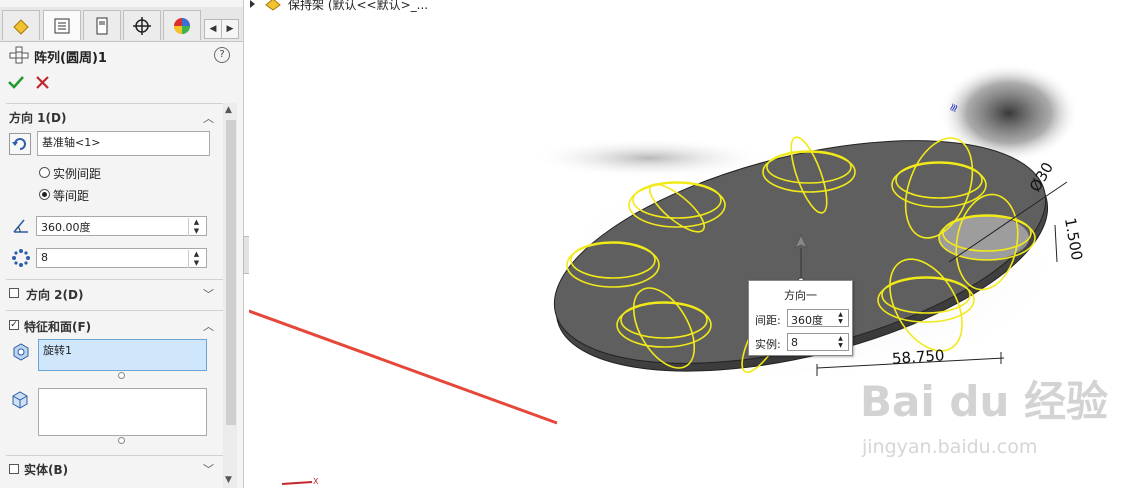  Describe the element at coordinates (228, 110) in the screenshot. I see `scroll-up-arrow: ▲` at that location.